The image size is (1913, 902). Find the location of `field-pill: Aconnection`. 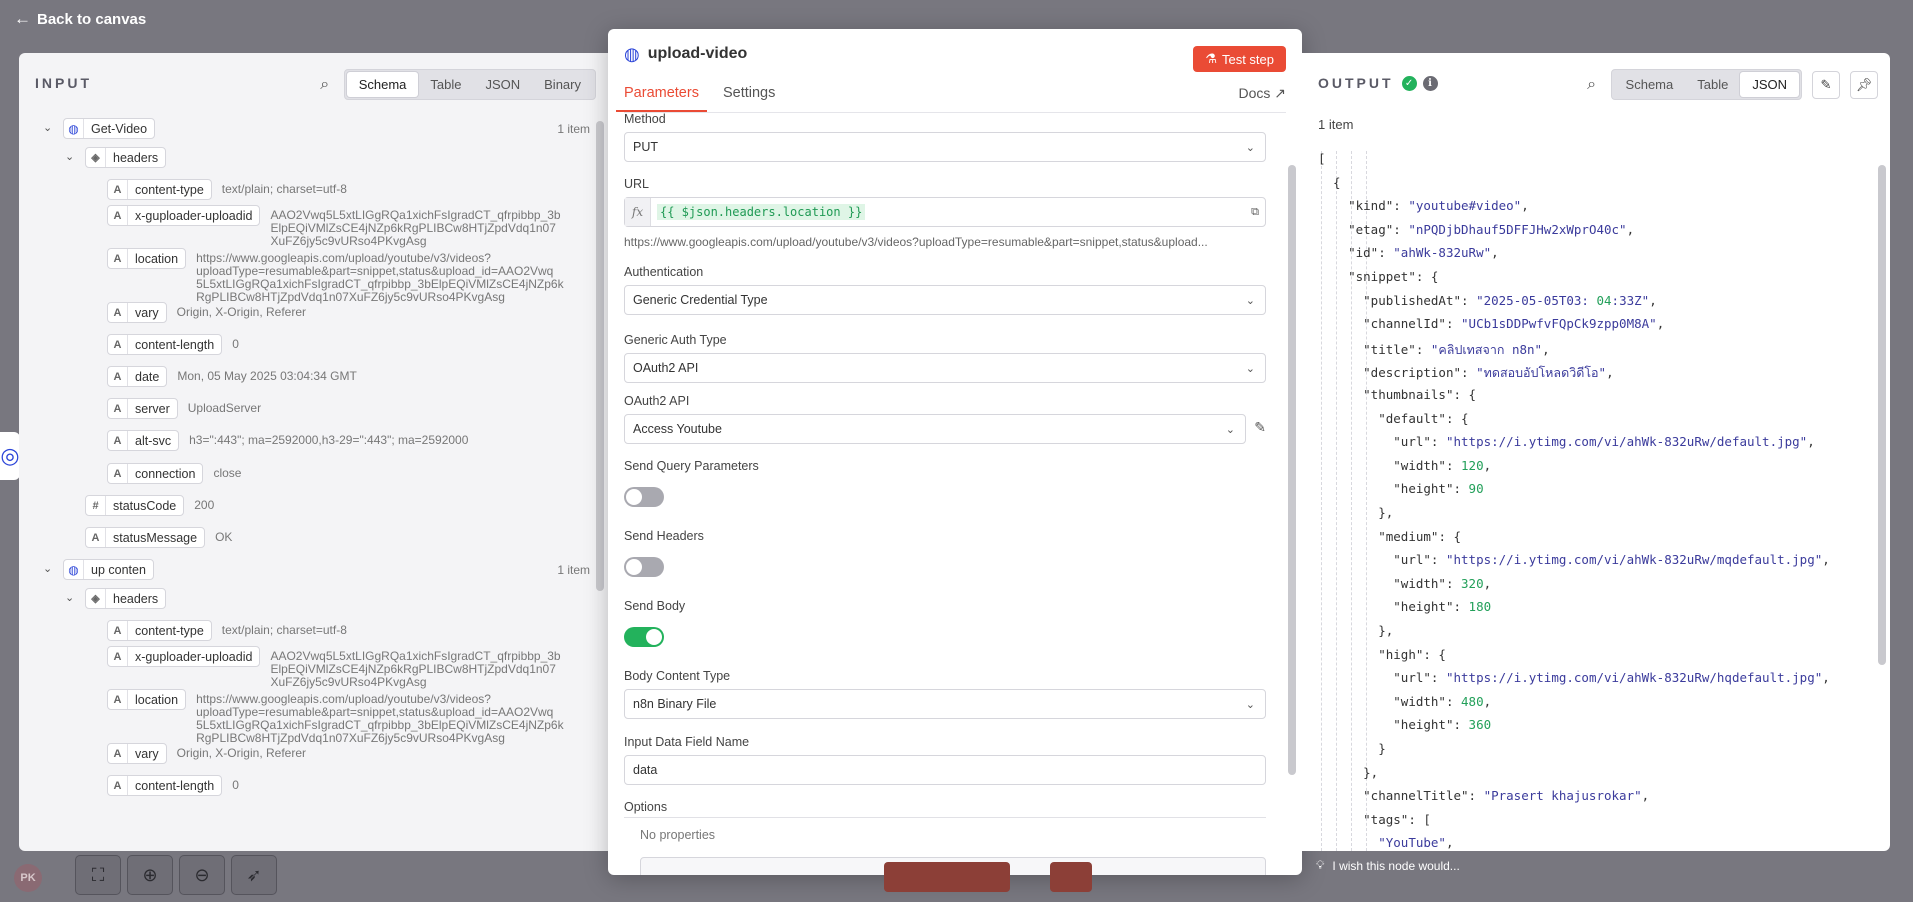

field-pill: Aconnection is located at coordinates (155, 473).